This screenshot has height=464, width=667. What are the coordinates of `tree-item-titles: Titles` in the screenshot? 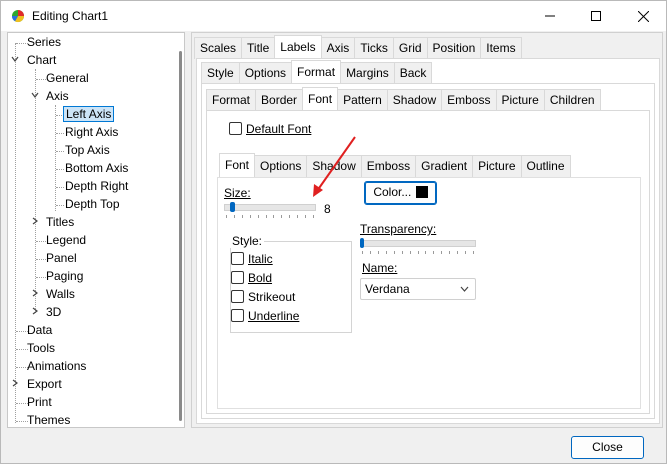 It's located at (60, 222).